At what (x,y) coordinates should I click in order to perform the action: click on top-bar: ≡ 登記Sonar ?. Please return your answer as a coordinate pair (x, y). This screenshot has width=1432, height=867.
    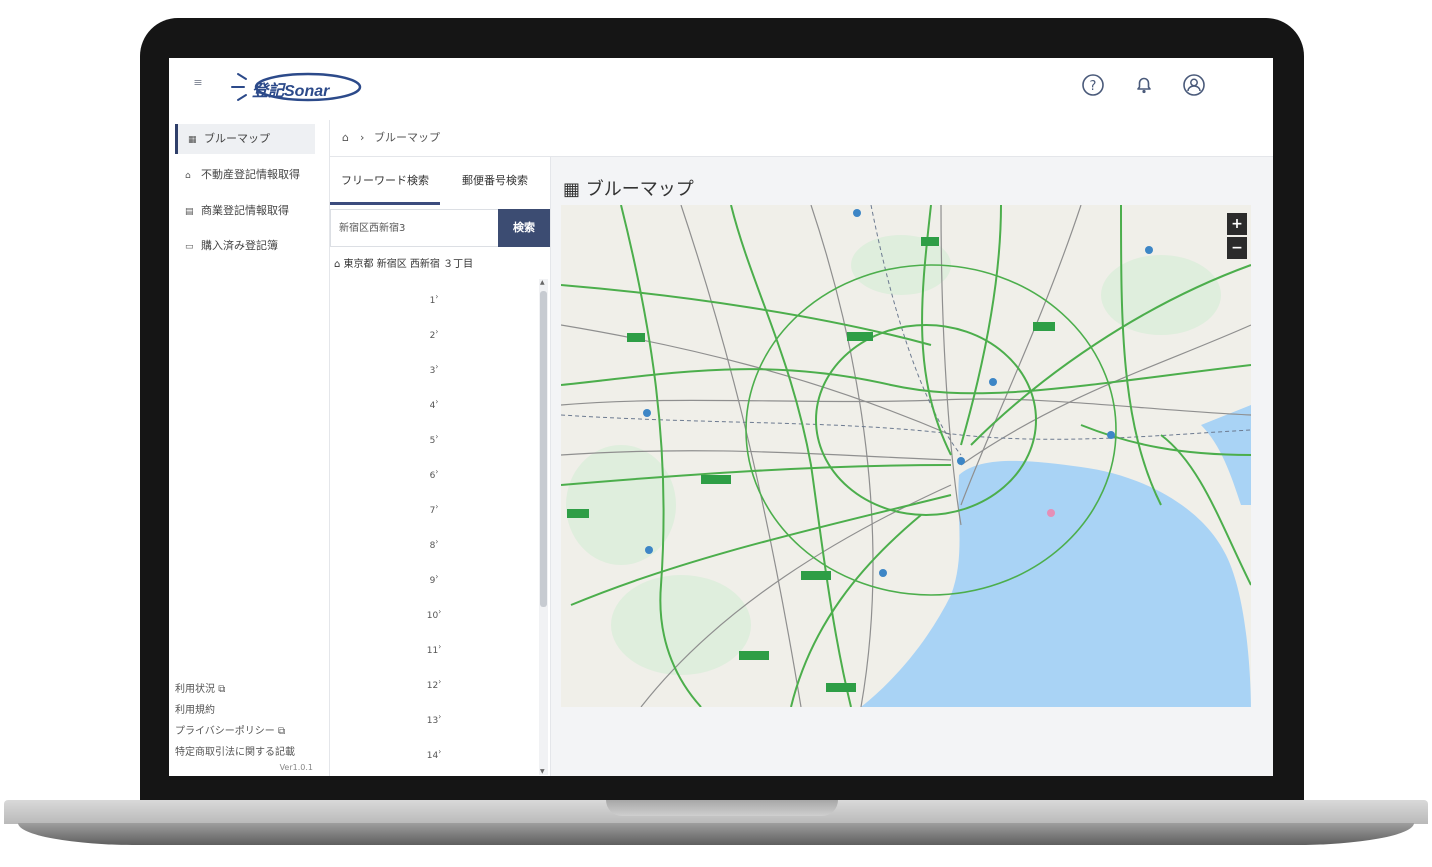
    Looking at the image, I should click on (721, 89).